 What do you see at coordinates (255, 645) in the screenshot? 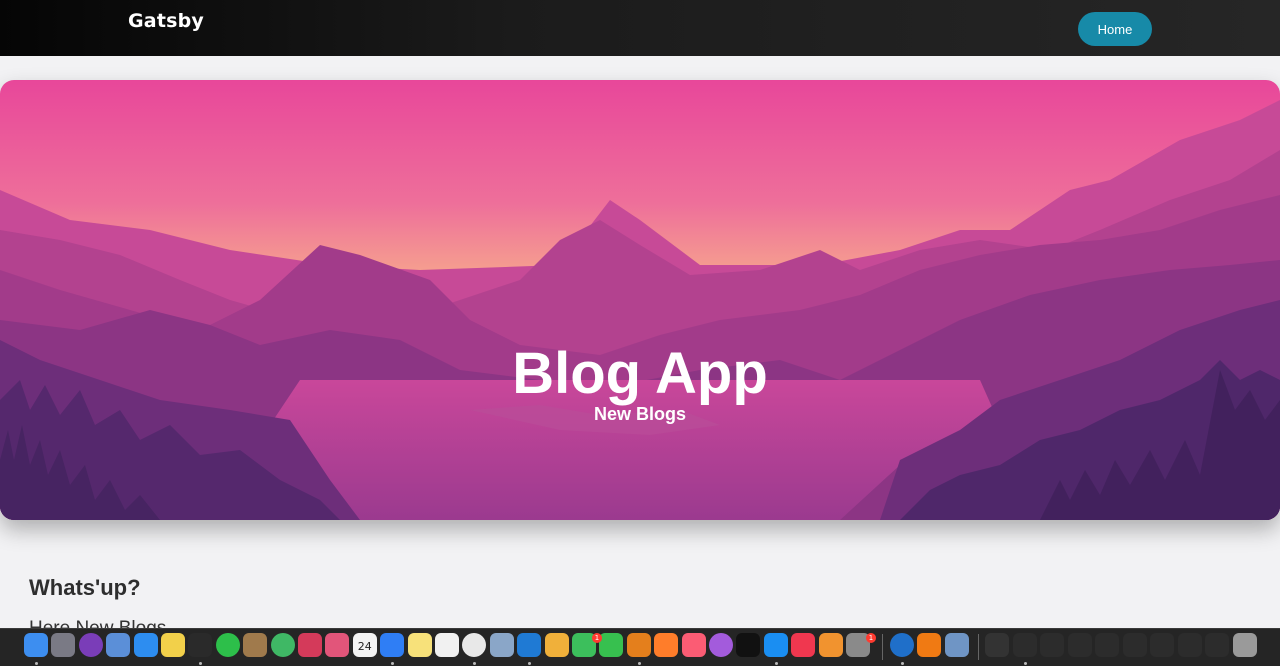
I see `archive-icon` at bounding box center [255, 645].